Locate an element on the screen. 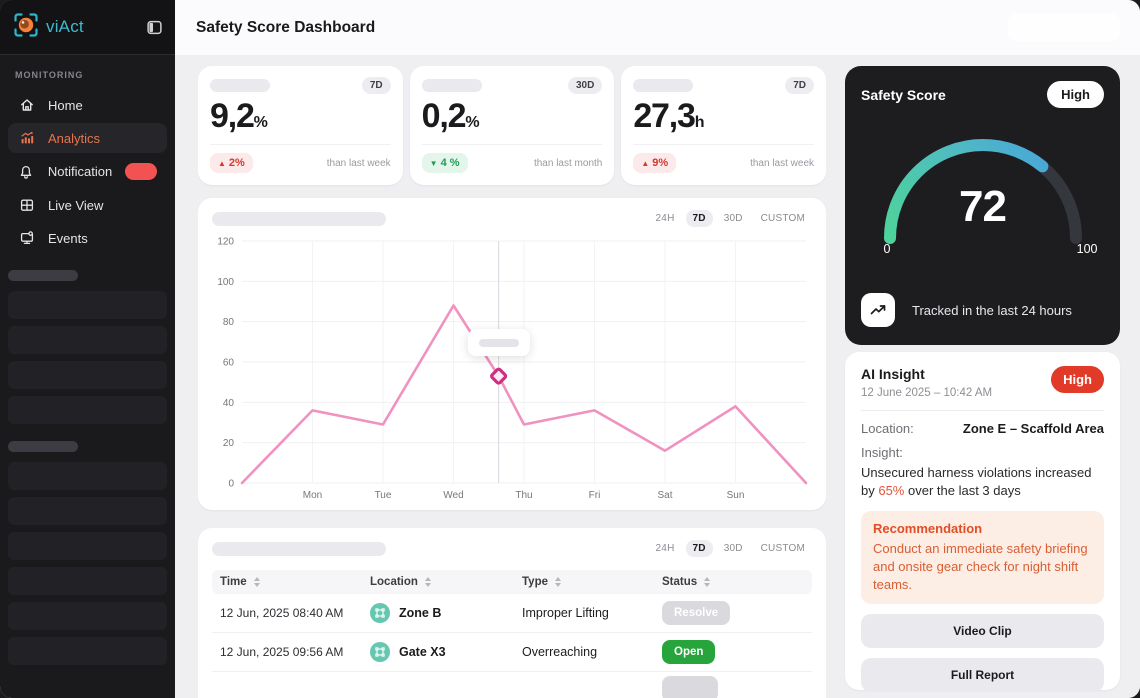 The height and width of the screenshot is (698, 1140). sidebar-item-notification: Notification is located at coordinates (87, 171).